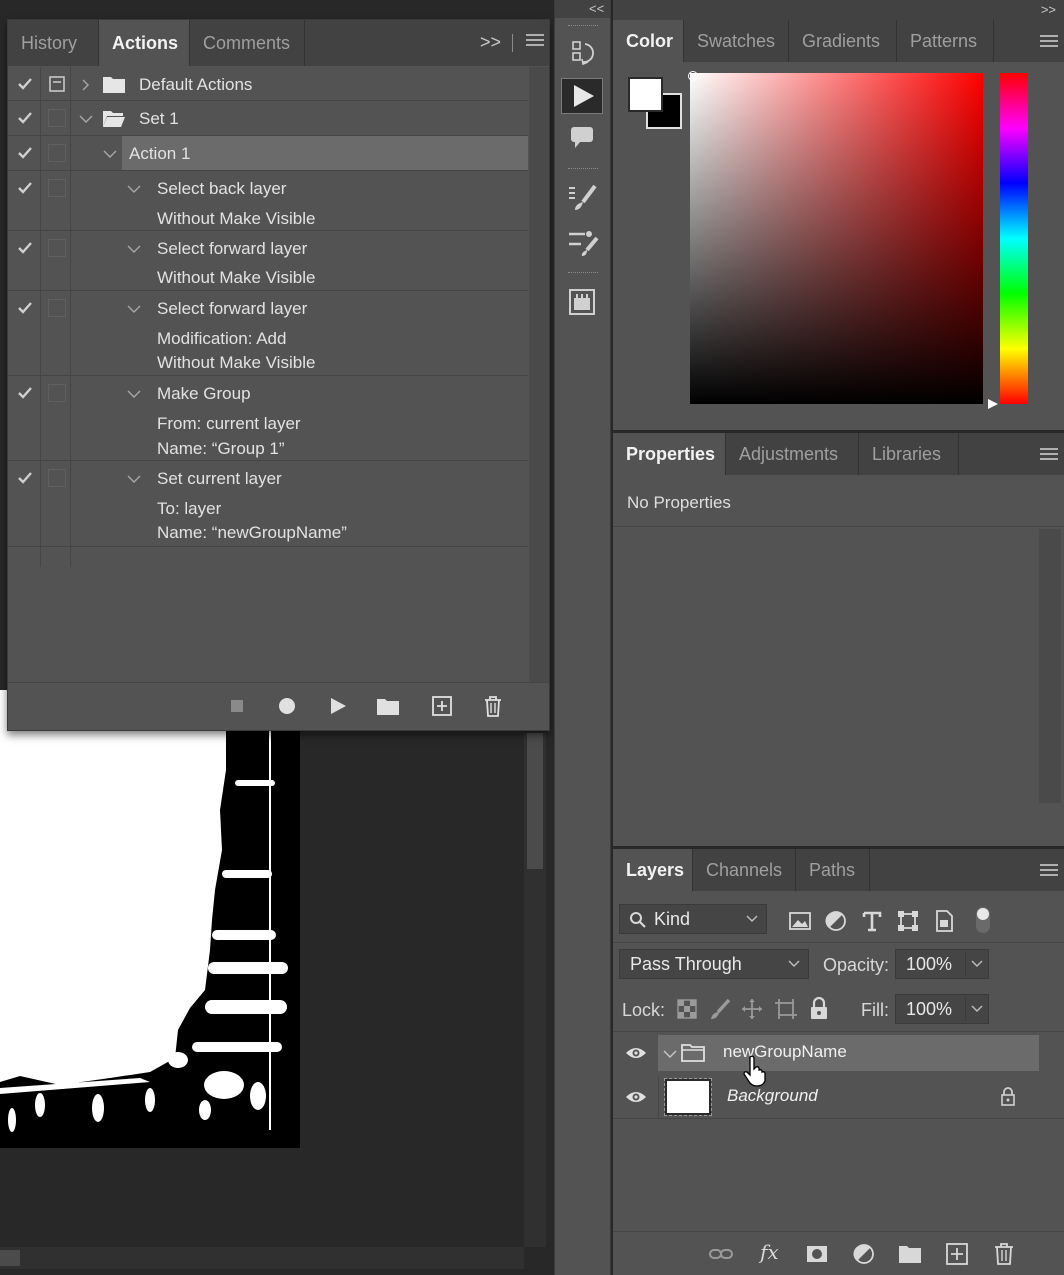  I want to click on layer-name: Background, so click(772, 1096).